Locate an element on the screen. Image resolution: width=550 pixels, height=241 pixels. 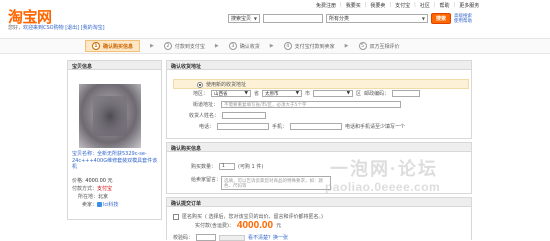
region-label: 地区： is located at coordinates (201, 94).